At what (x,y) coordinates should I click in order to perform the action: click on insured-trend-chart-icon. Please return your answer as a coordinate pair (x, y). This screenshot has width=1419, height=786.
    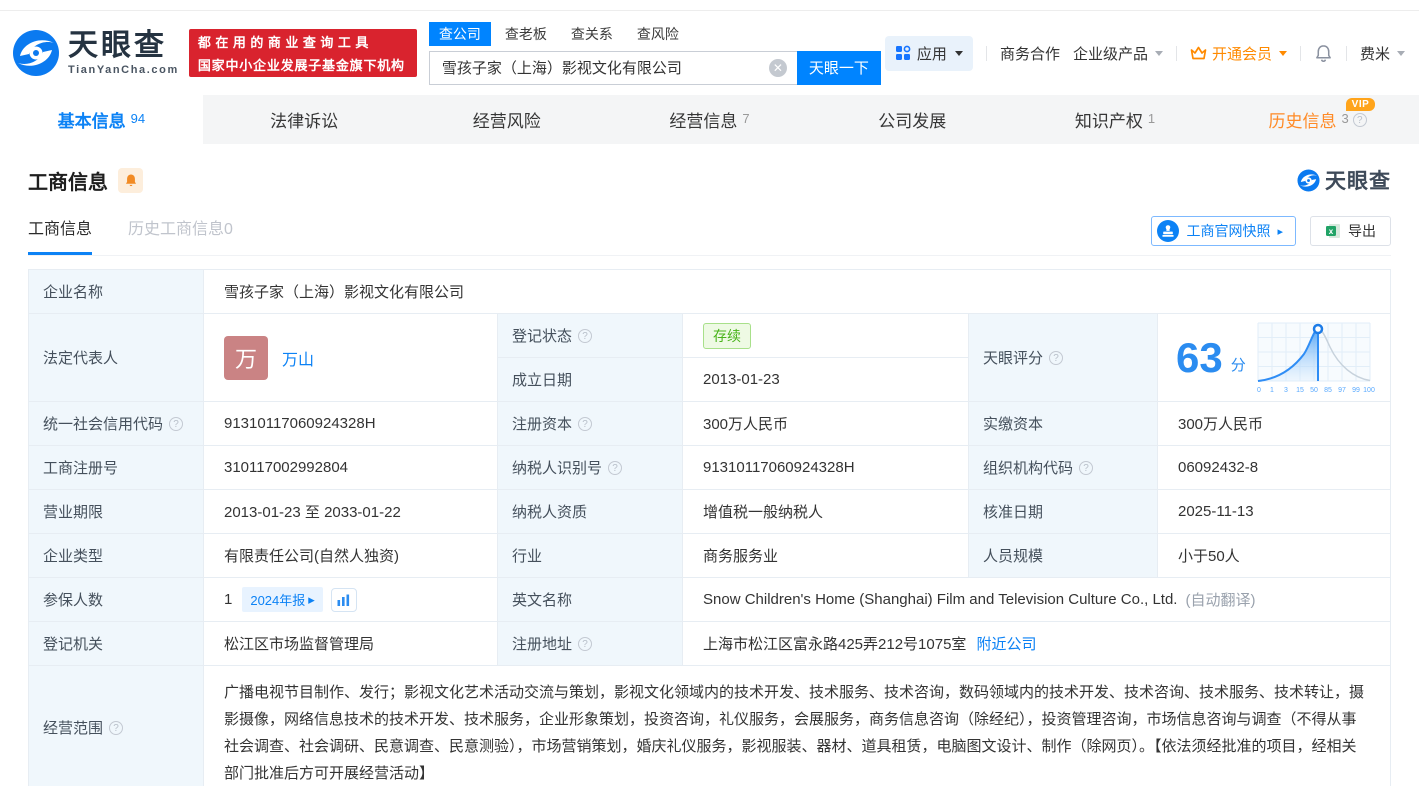
    Looking at the image, I should click on (343, 599).